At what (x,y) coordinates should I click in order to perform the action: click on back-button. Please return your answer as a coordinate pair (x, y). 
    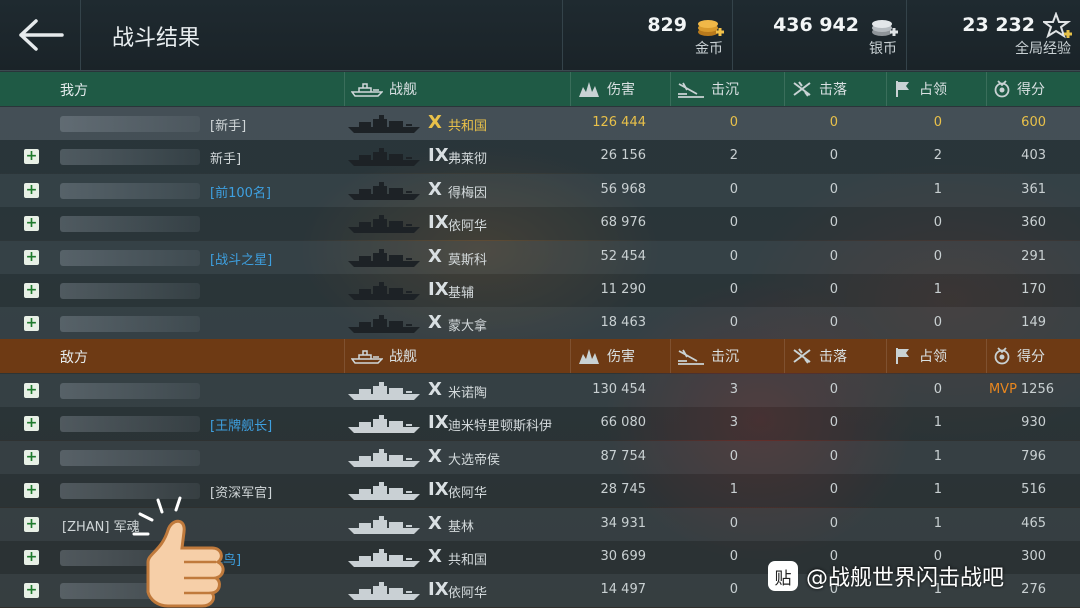
    Looking at the image, I should click on (40, 35).